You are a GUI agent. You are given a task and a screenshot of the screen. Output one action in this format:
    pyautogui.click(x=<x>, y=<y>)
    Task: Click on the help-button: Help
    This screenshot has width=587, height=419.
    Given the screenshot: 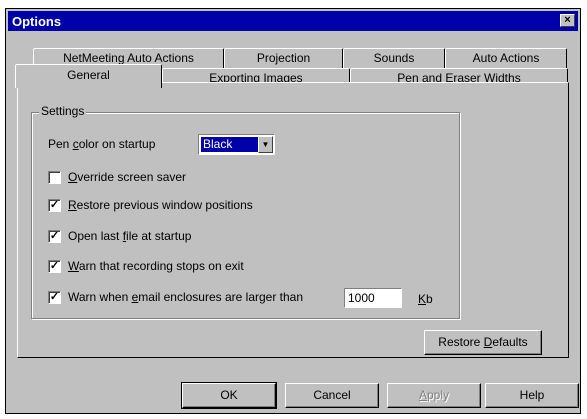 What is the action you would take?
    pyautogui.click(x=532, y=395)
    